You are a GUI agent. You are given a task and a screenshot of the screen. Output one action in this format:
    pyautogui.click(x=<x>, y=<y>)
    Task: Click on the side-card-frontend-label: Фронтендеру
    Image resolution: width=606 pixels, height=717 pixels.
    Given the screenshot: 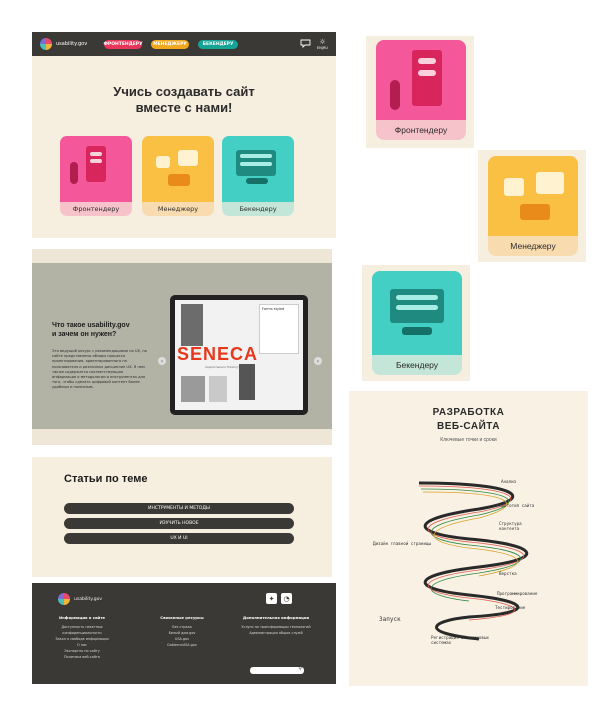 What is the action you would take?
    pyautogui.click(x=421, y=130)
    